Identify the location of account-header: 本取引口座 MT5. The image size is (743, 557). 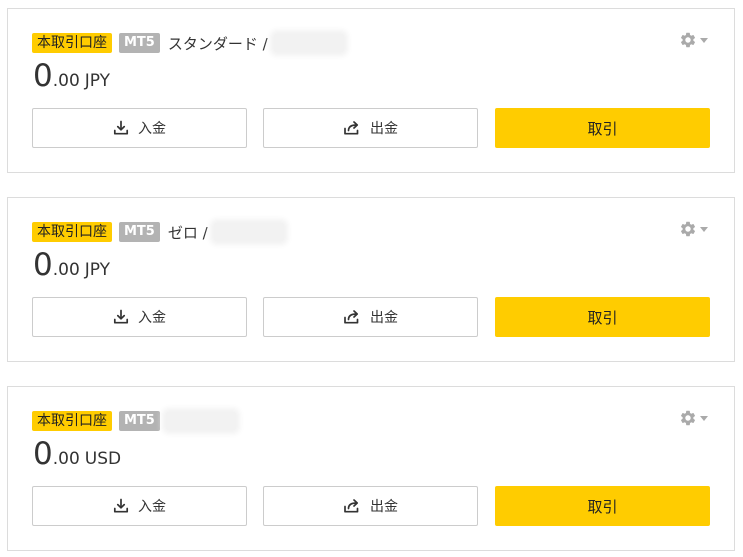
(134, 421).